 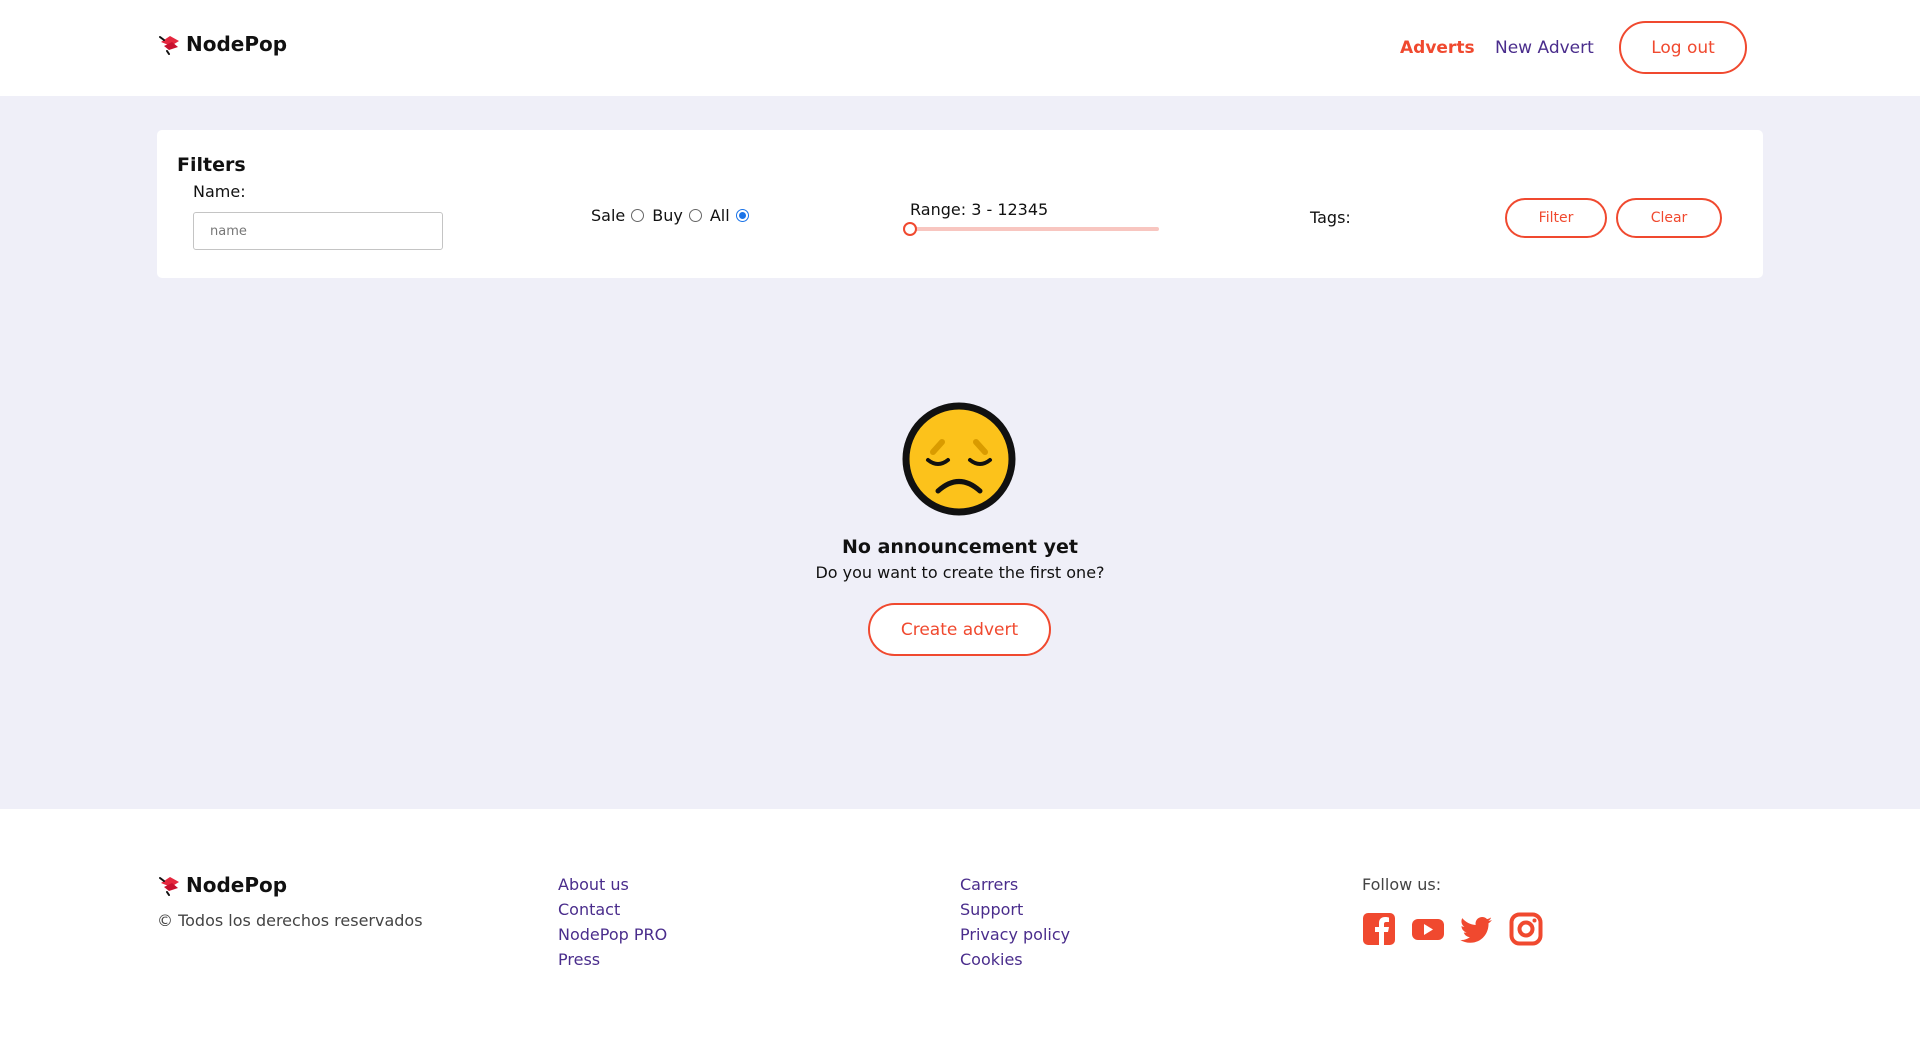 I want to click on instagram-icon, so click(x=1526, y=929).